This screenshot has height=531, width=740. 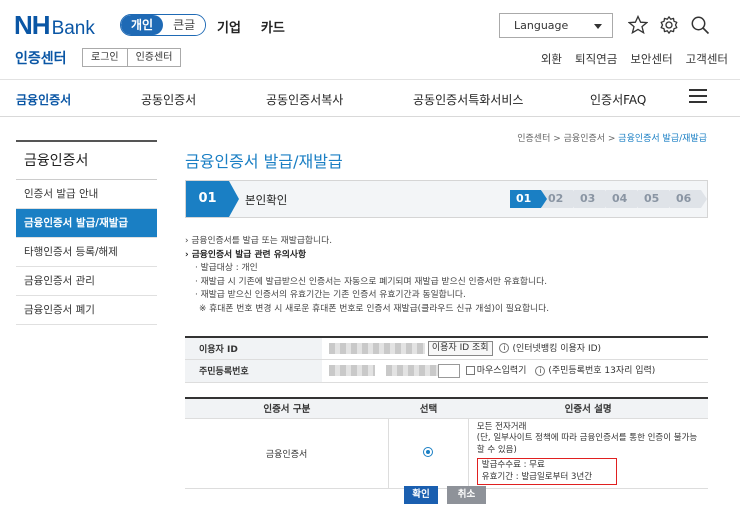 I want to click on current-step-number: 01, so click(x=207, y=199).